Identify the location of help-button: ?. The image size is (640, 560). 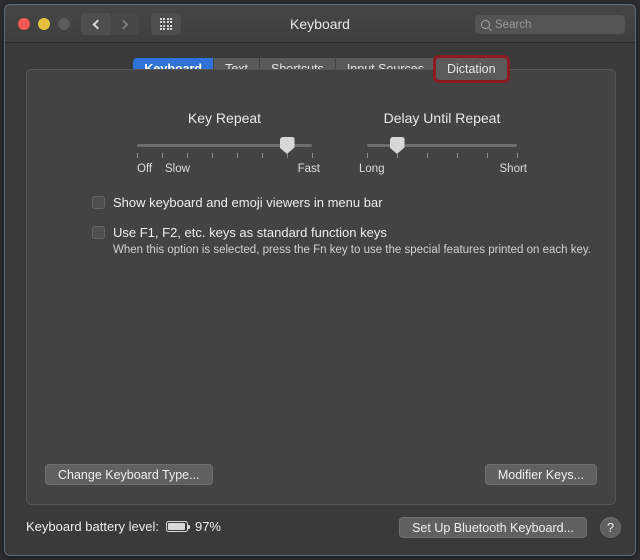
(610, 527).